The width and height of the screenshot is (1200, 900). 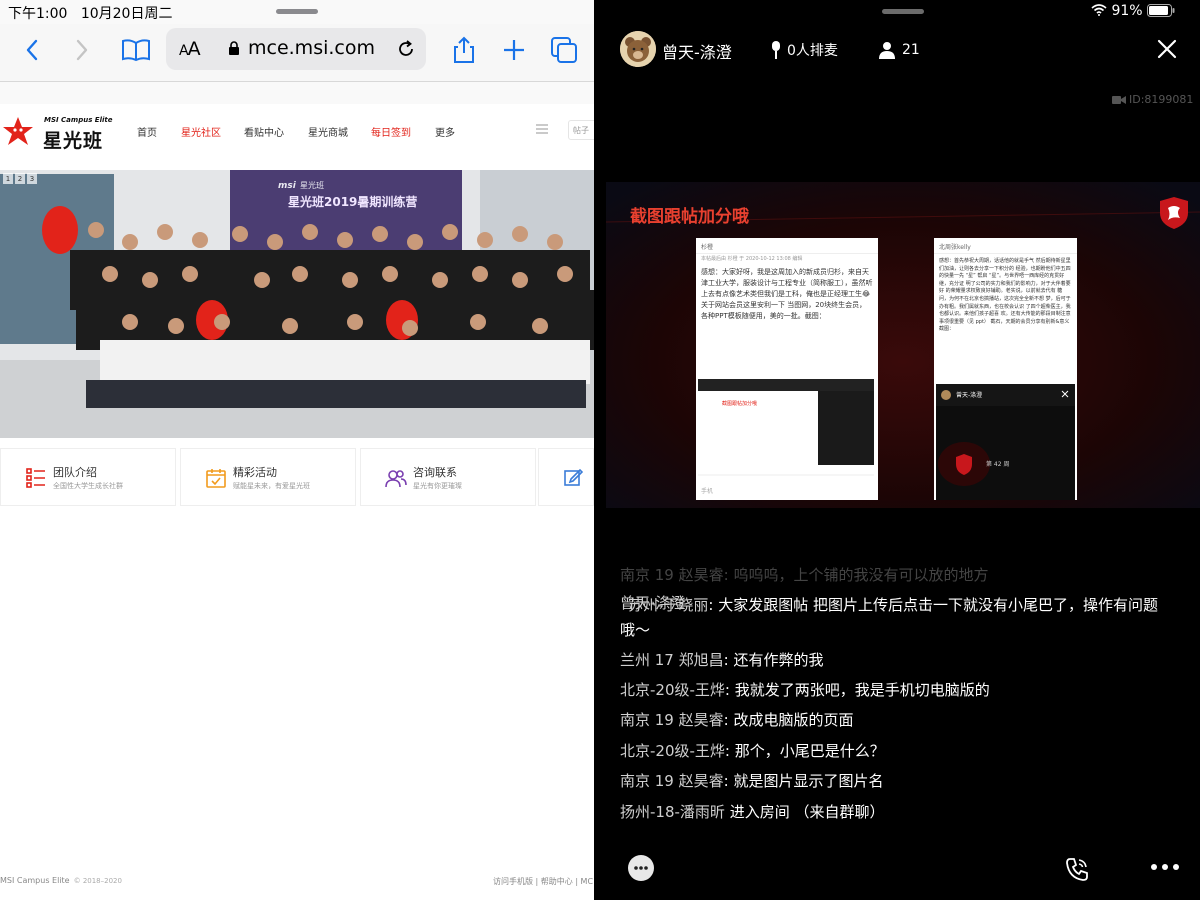 I want to click on more-icon, so click(x=1165, y=867).